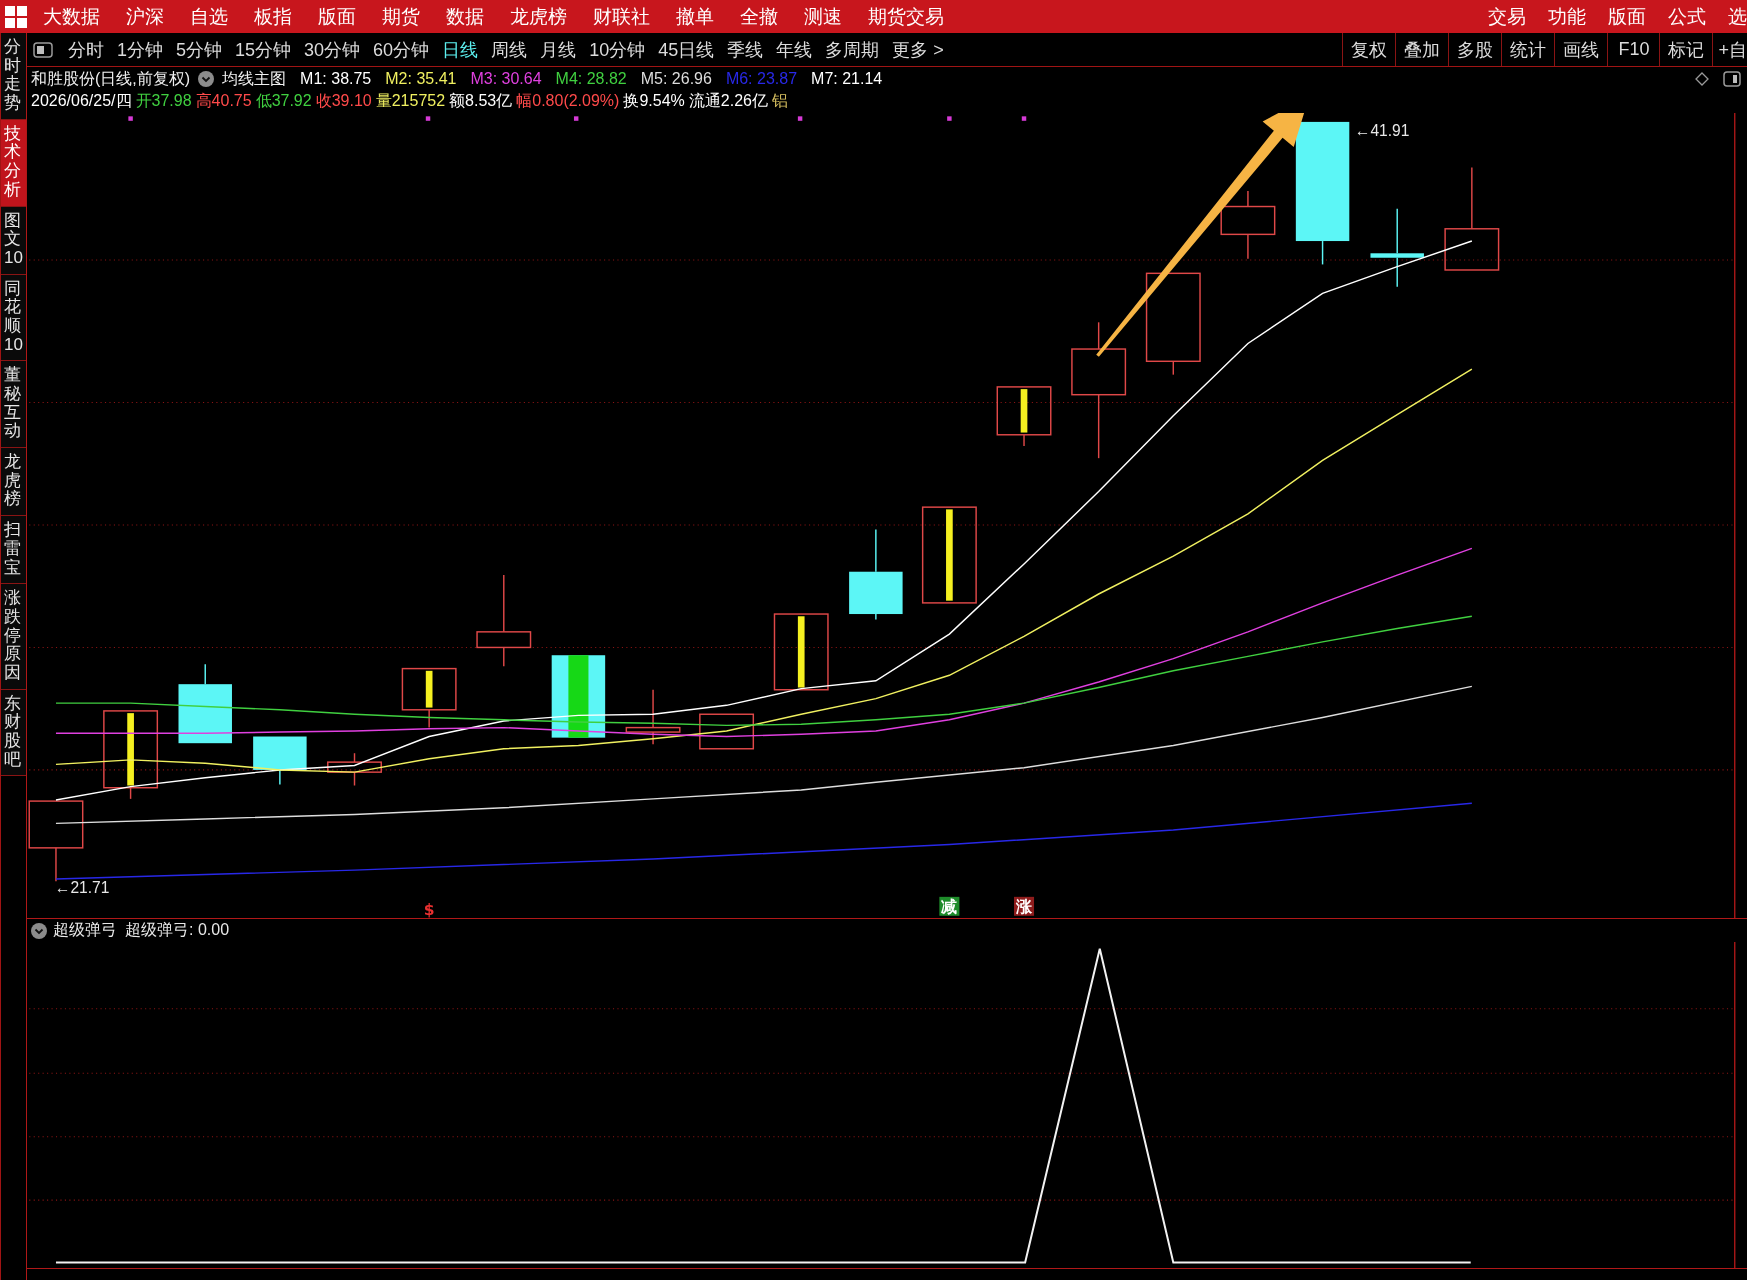 The image size is (1747, 1280). What do you see at coordinates (145, 16) in the screenshot?
I see `menu-item: 沪深` at bounding box center [145, 16].